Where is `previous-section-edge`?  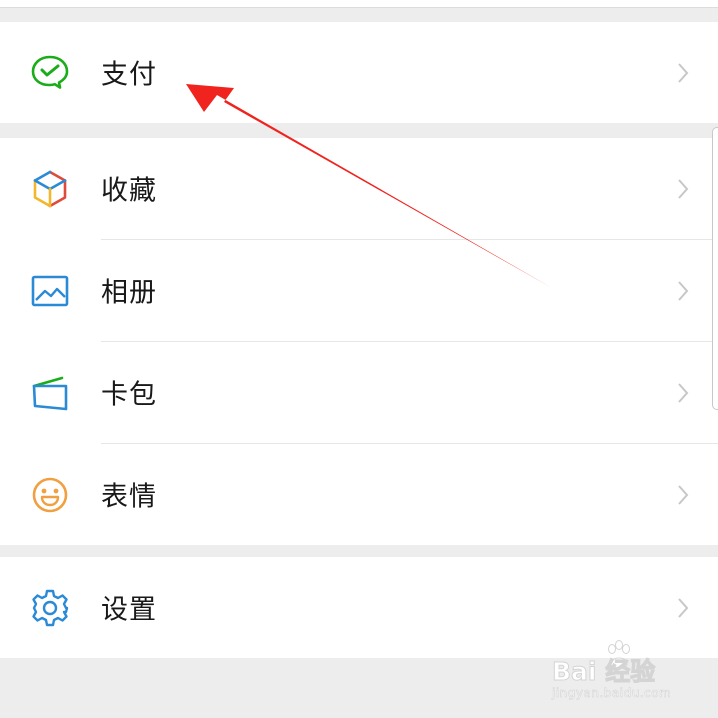
previous-section-edge is located at coordinates (359, 3).